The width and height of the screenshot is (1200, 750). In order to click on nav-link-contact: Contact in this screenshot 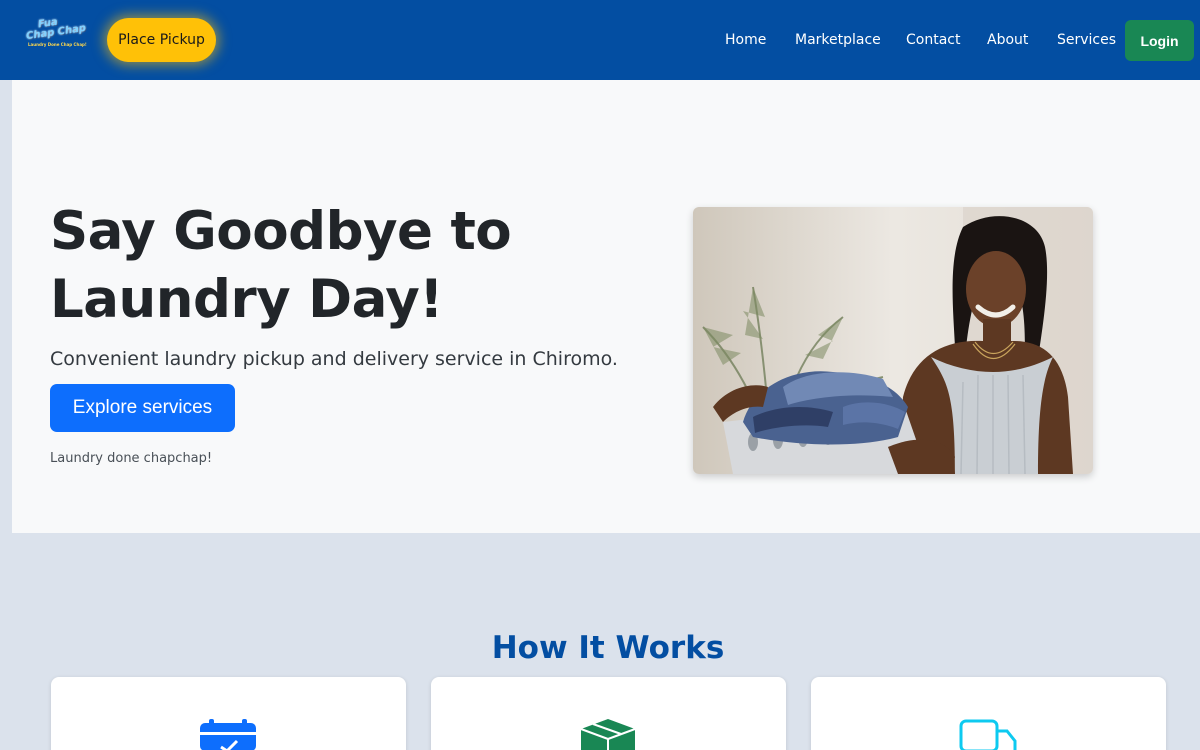, I will do `click(933, 40)`.